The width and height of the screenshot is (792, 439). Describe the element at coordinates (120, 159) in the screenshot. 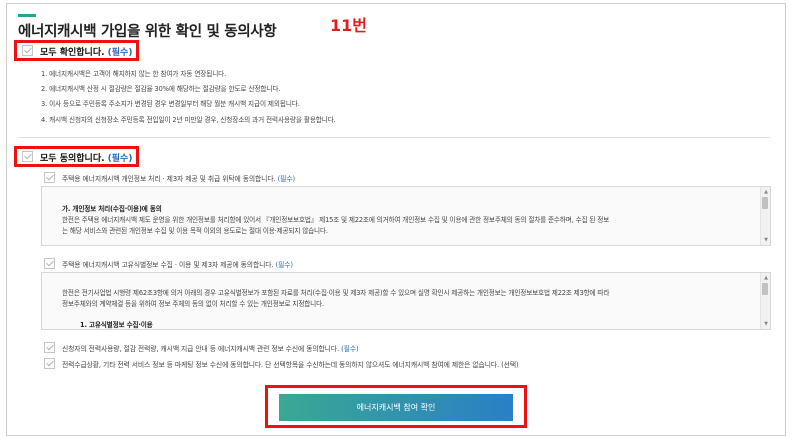

I see `agree-all-required-tag: (필수)` at that location.